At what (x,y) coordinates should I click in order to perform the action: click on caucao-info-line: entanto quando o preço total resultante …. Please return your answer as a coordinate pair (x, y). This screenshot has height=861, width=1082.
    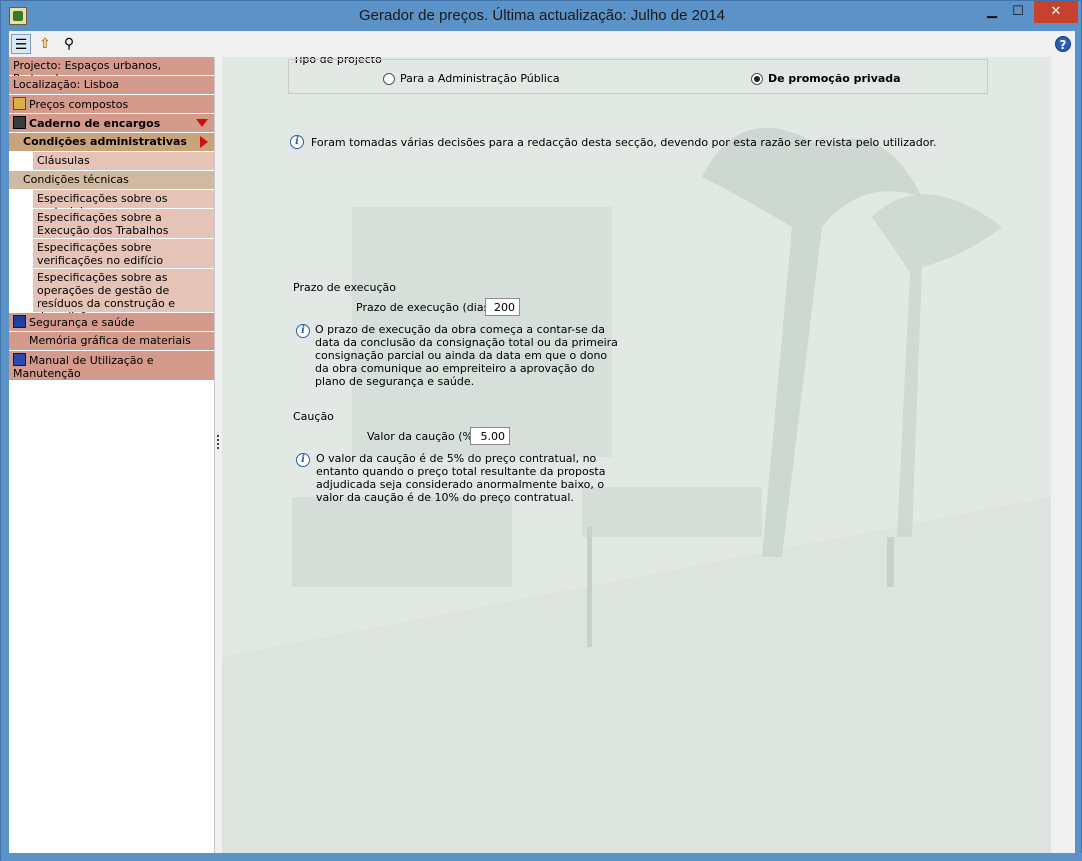
    Looking at the image, I should click on (461, 471).